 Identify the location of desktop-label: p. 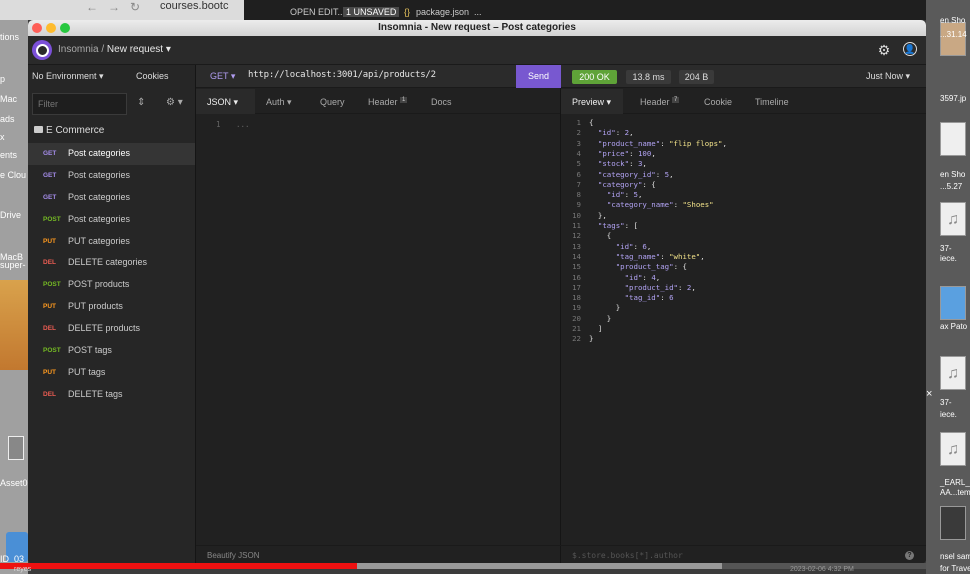
(3, 79).